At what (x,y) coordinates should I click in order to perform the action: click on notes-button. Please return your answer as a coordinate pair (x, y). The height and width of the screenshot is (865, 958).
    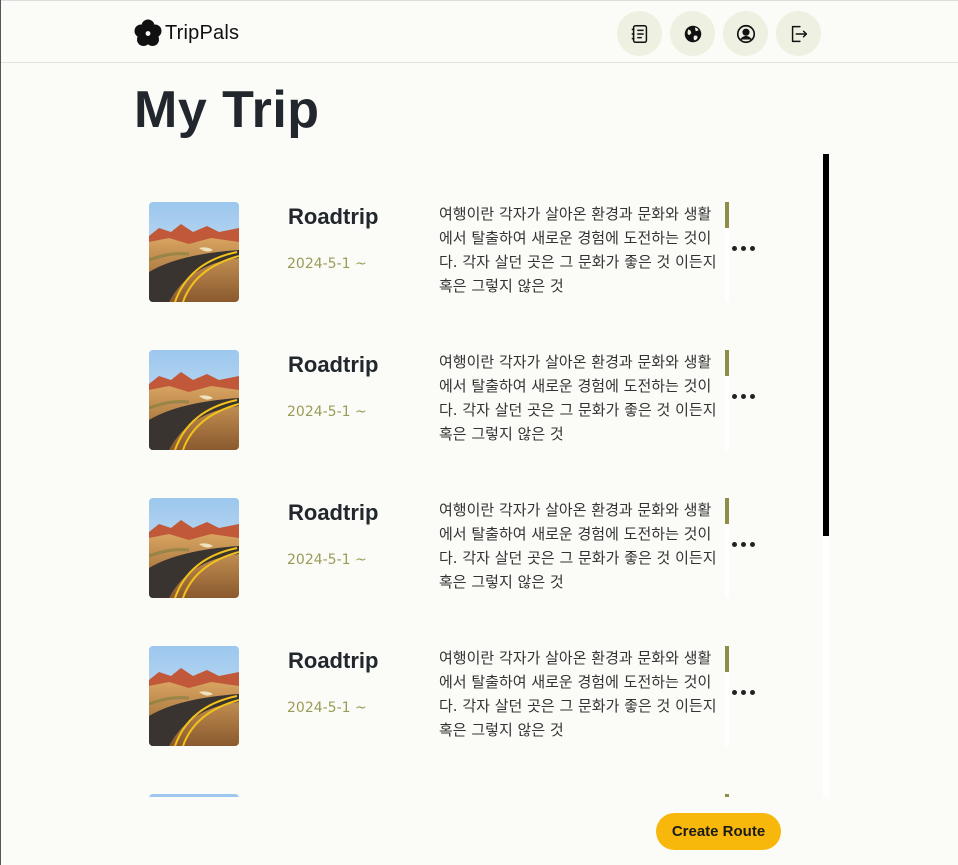
    Looking at the image, I should click on (639, 33).